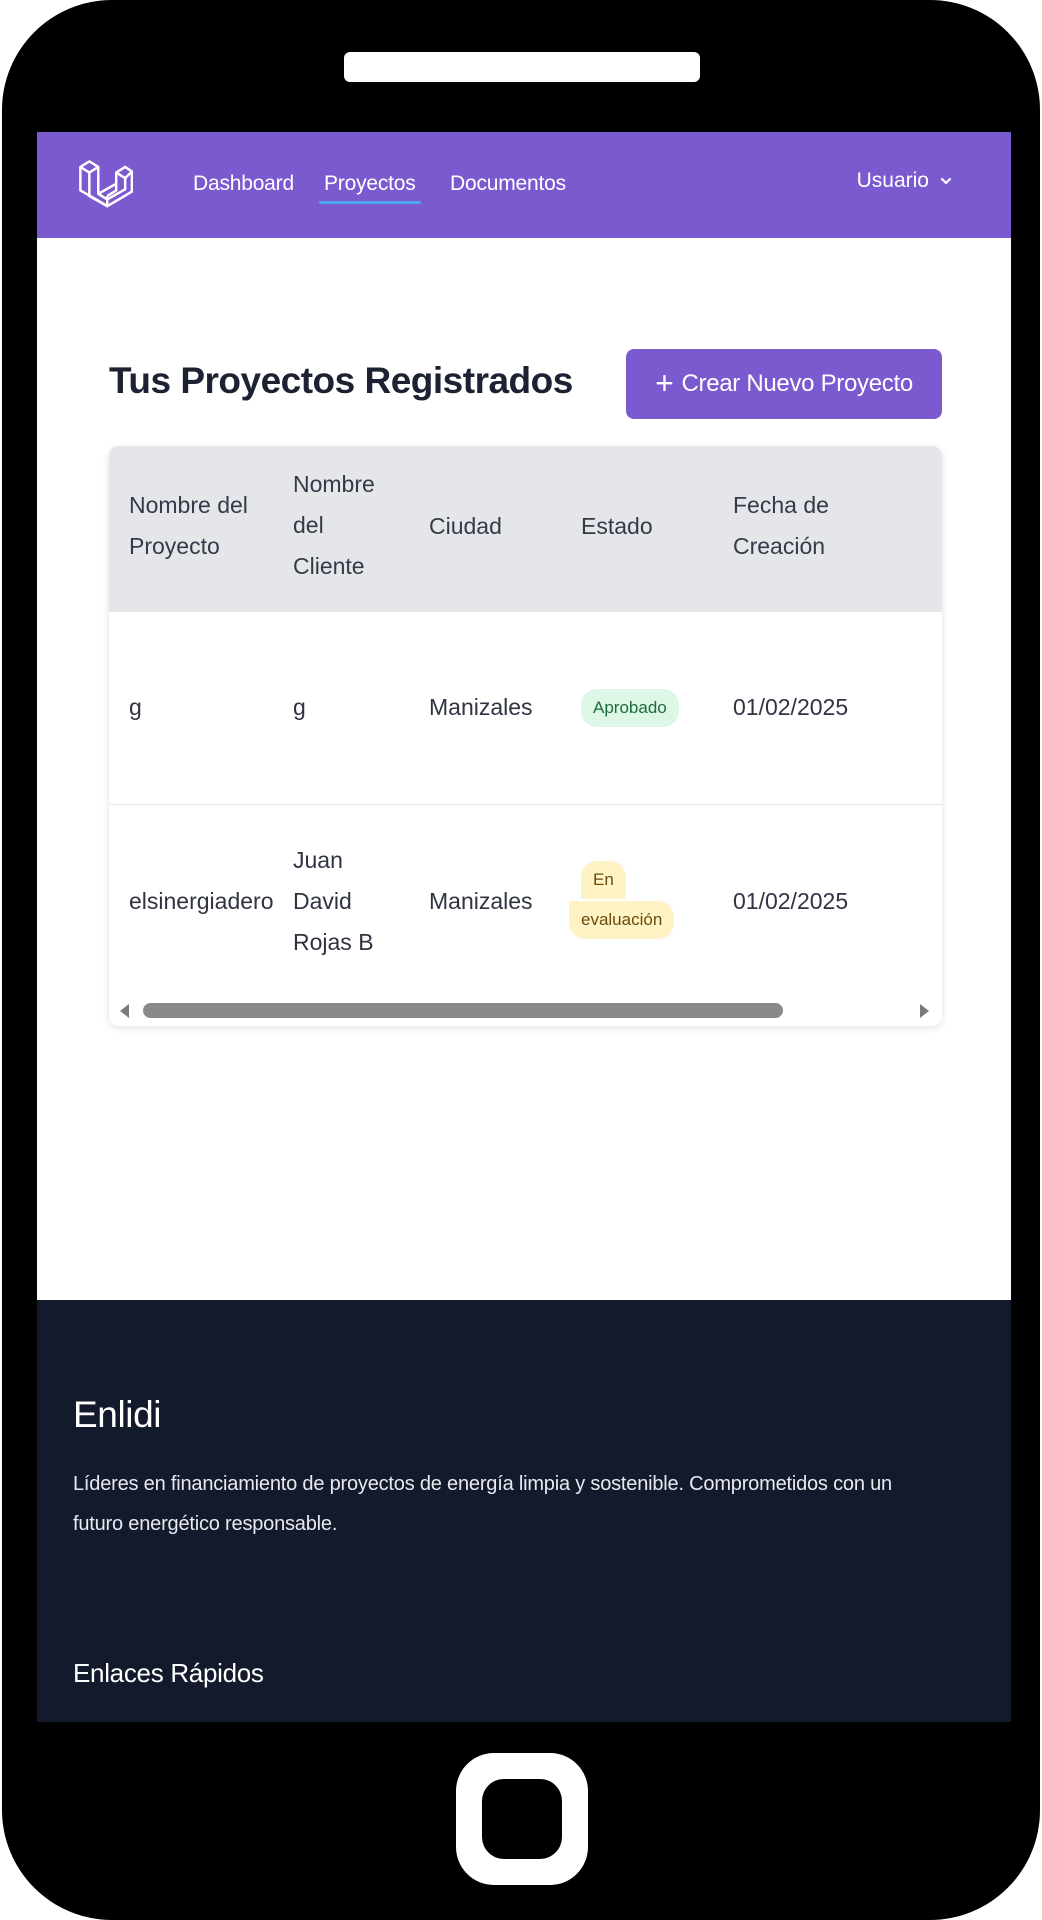 The height and width of the screenshot is (1920, 1042). I want to click on phone-home-button, so click(522, 1819).